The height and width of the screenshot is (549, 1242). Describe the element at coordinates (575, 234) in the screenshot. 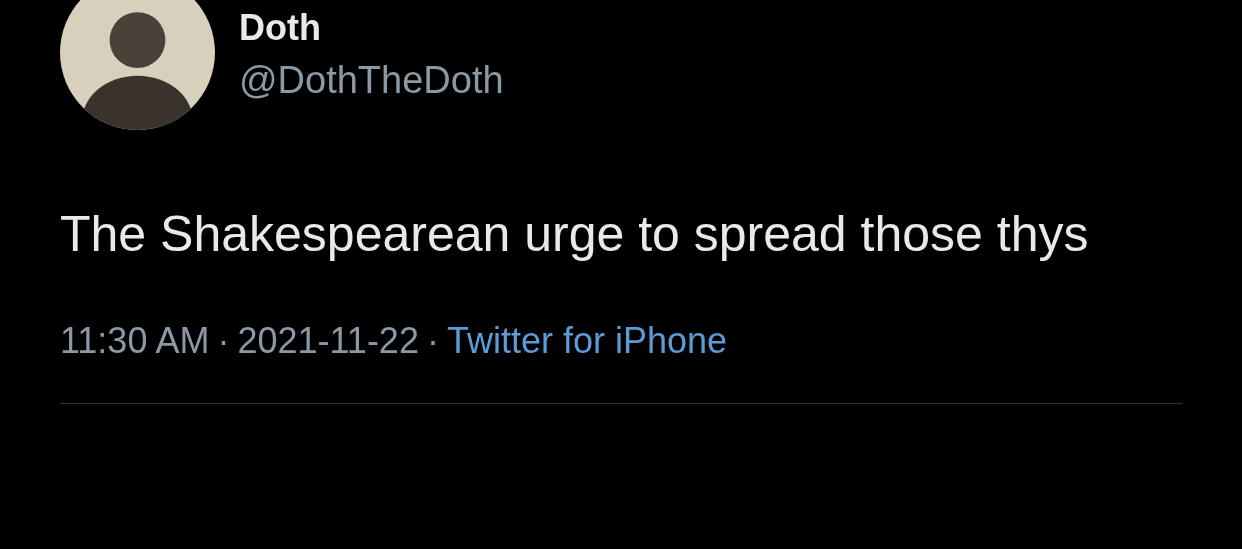

I see `tweet-text: The Shakespearean urge to spread those thys` at that location.